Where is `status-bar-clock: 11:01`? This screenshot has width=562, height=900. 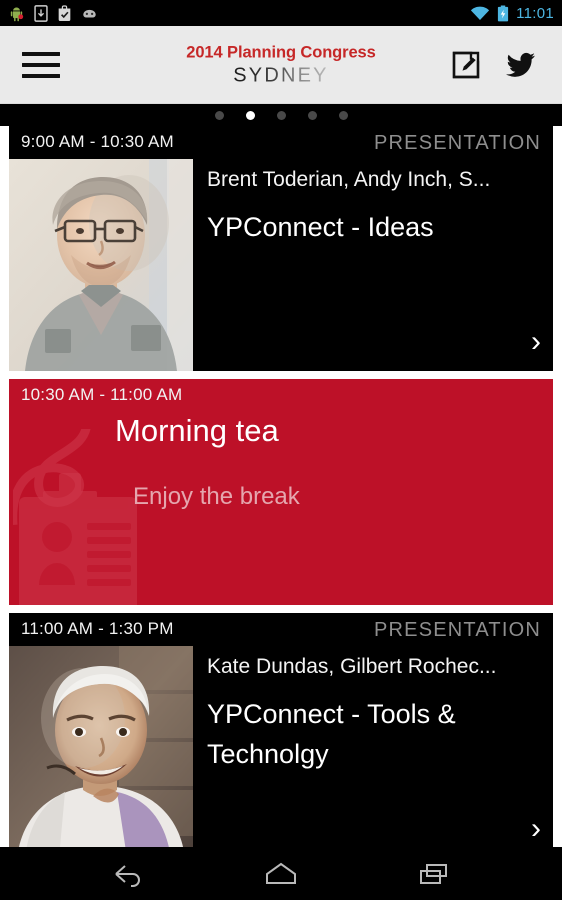
status-bar-clock: 11:01 is located at coordinates (535, 13).